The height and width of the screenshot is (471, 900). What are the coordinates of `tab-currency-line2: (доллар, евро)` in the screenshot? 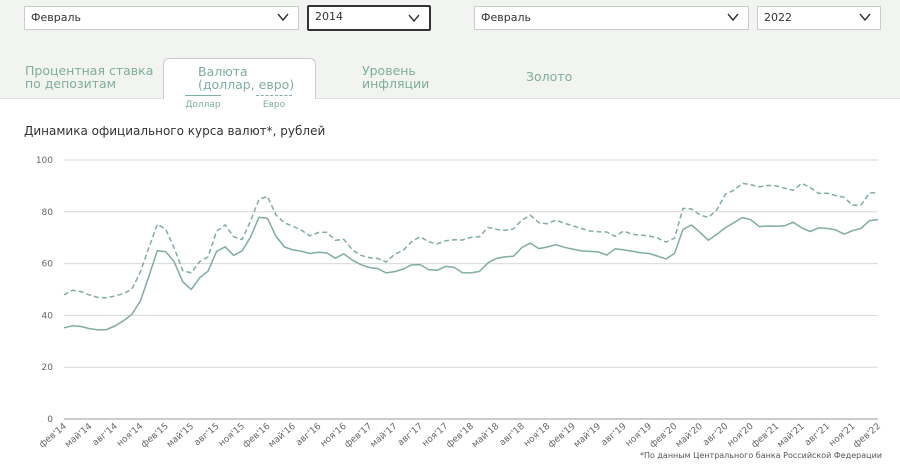 It's located at (246, 84).